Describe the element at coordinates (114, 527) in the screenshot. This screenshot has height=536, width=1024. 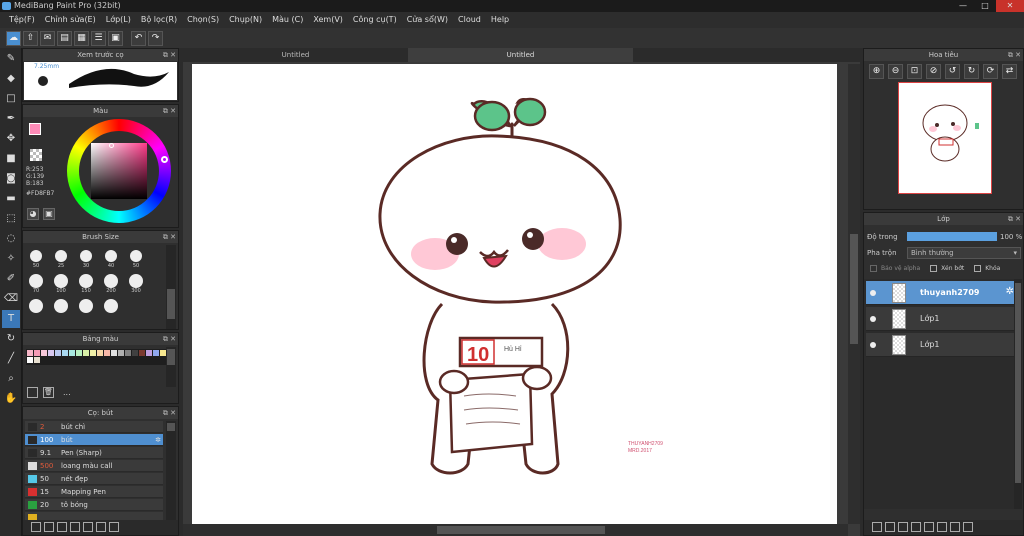
I see `delete-brush-icon` at that location.